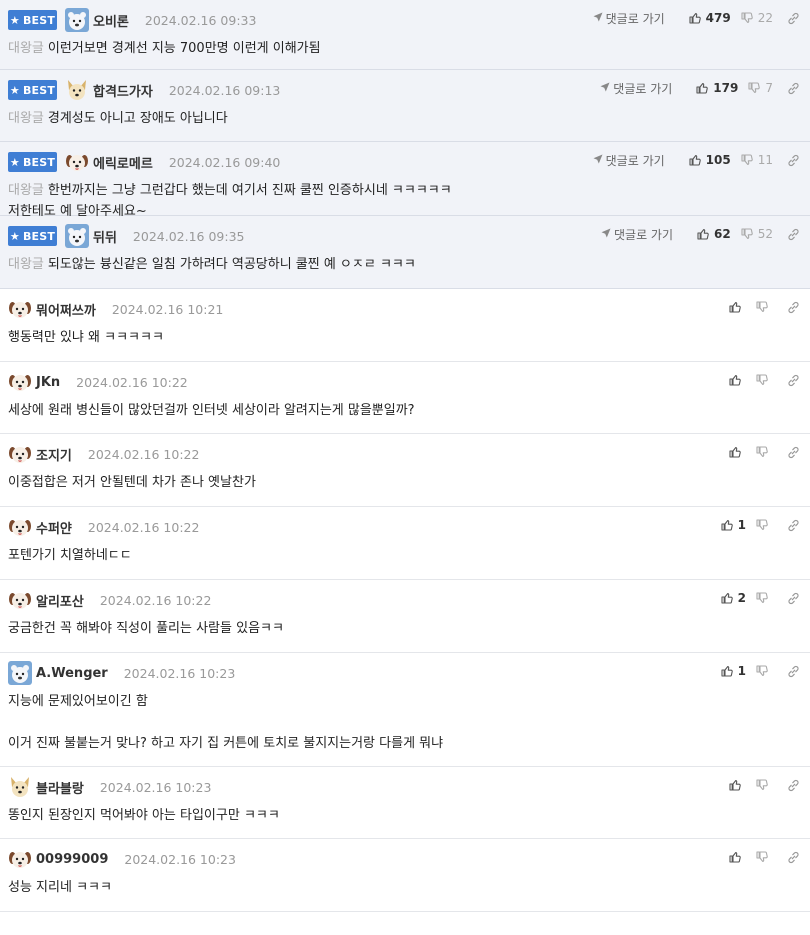  I want to click on comment-header: A.Wenger 2024.02.16 10:23, so click(121, 673).